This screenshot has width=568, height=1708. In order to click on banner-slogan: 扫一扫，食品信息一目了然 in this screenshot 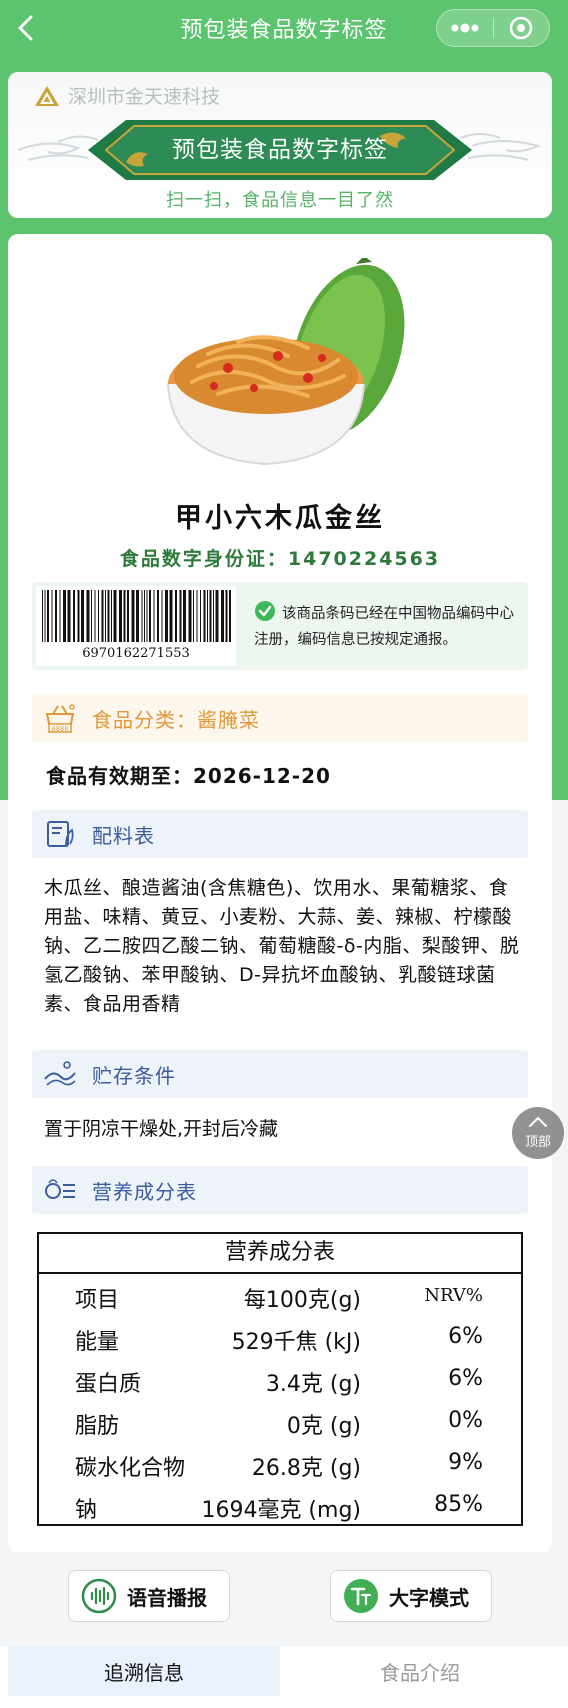, I will do `click(280, 200)`.